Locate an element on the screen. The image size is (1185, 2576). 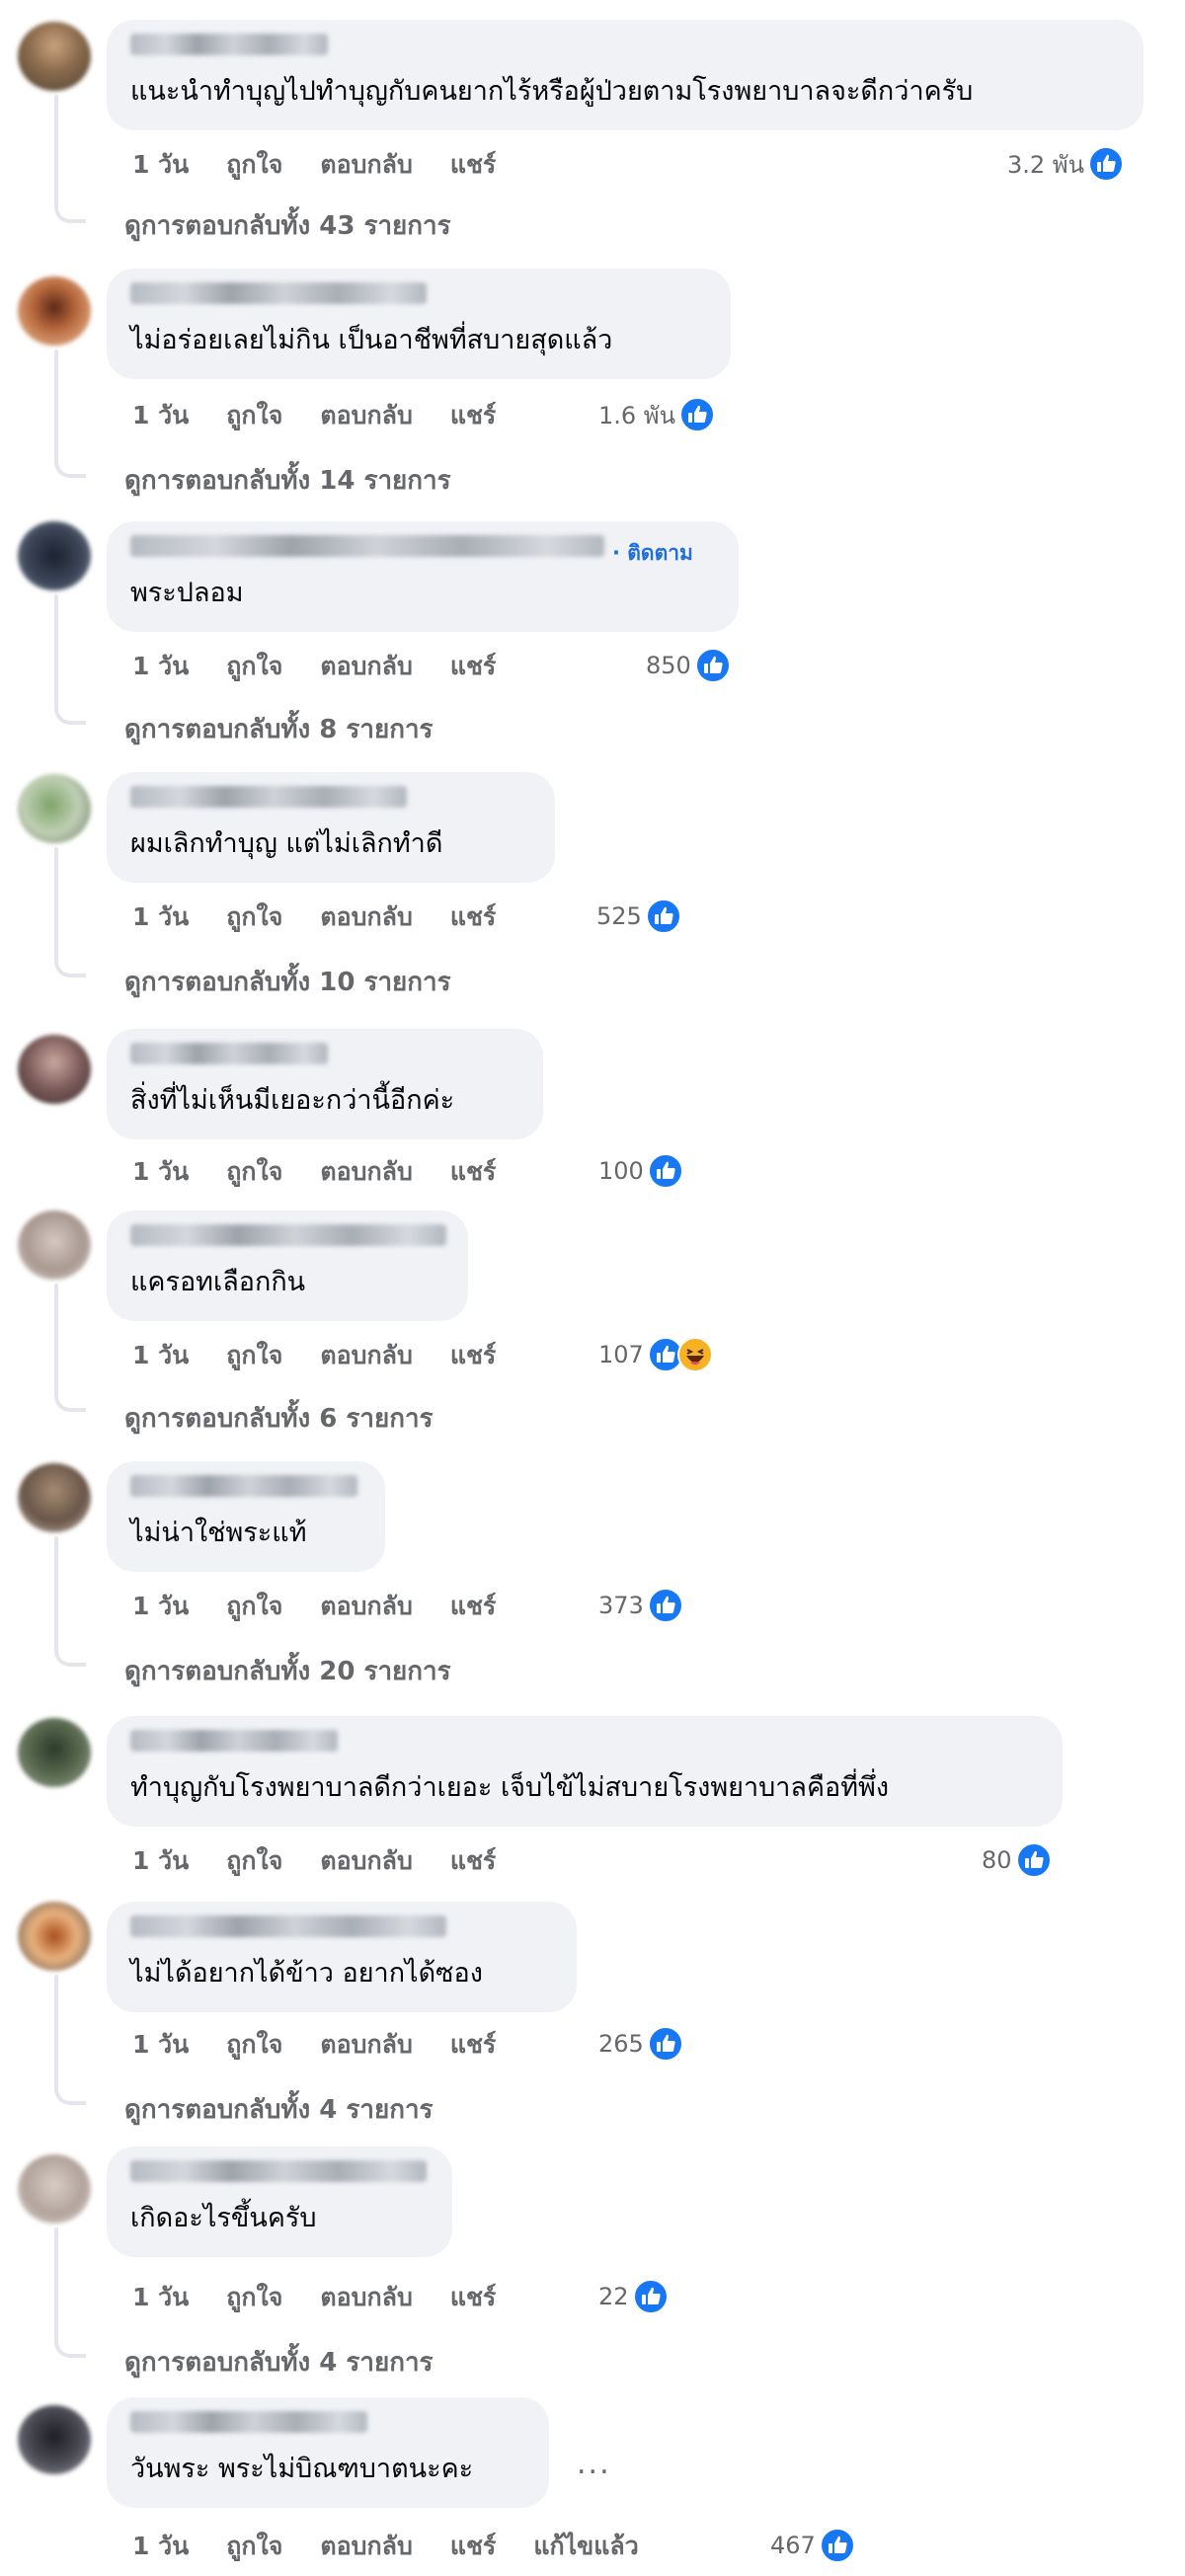
view-replies-link: ดูการตอบกลับทั้ง 8 รายการ is located at coordinates (279, 729).